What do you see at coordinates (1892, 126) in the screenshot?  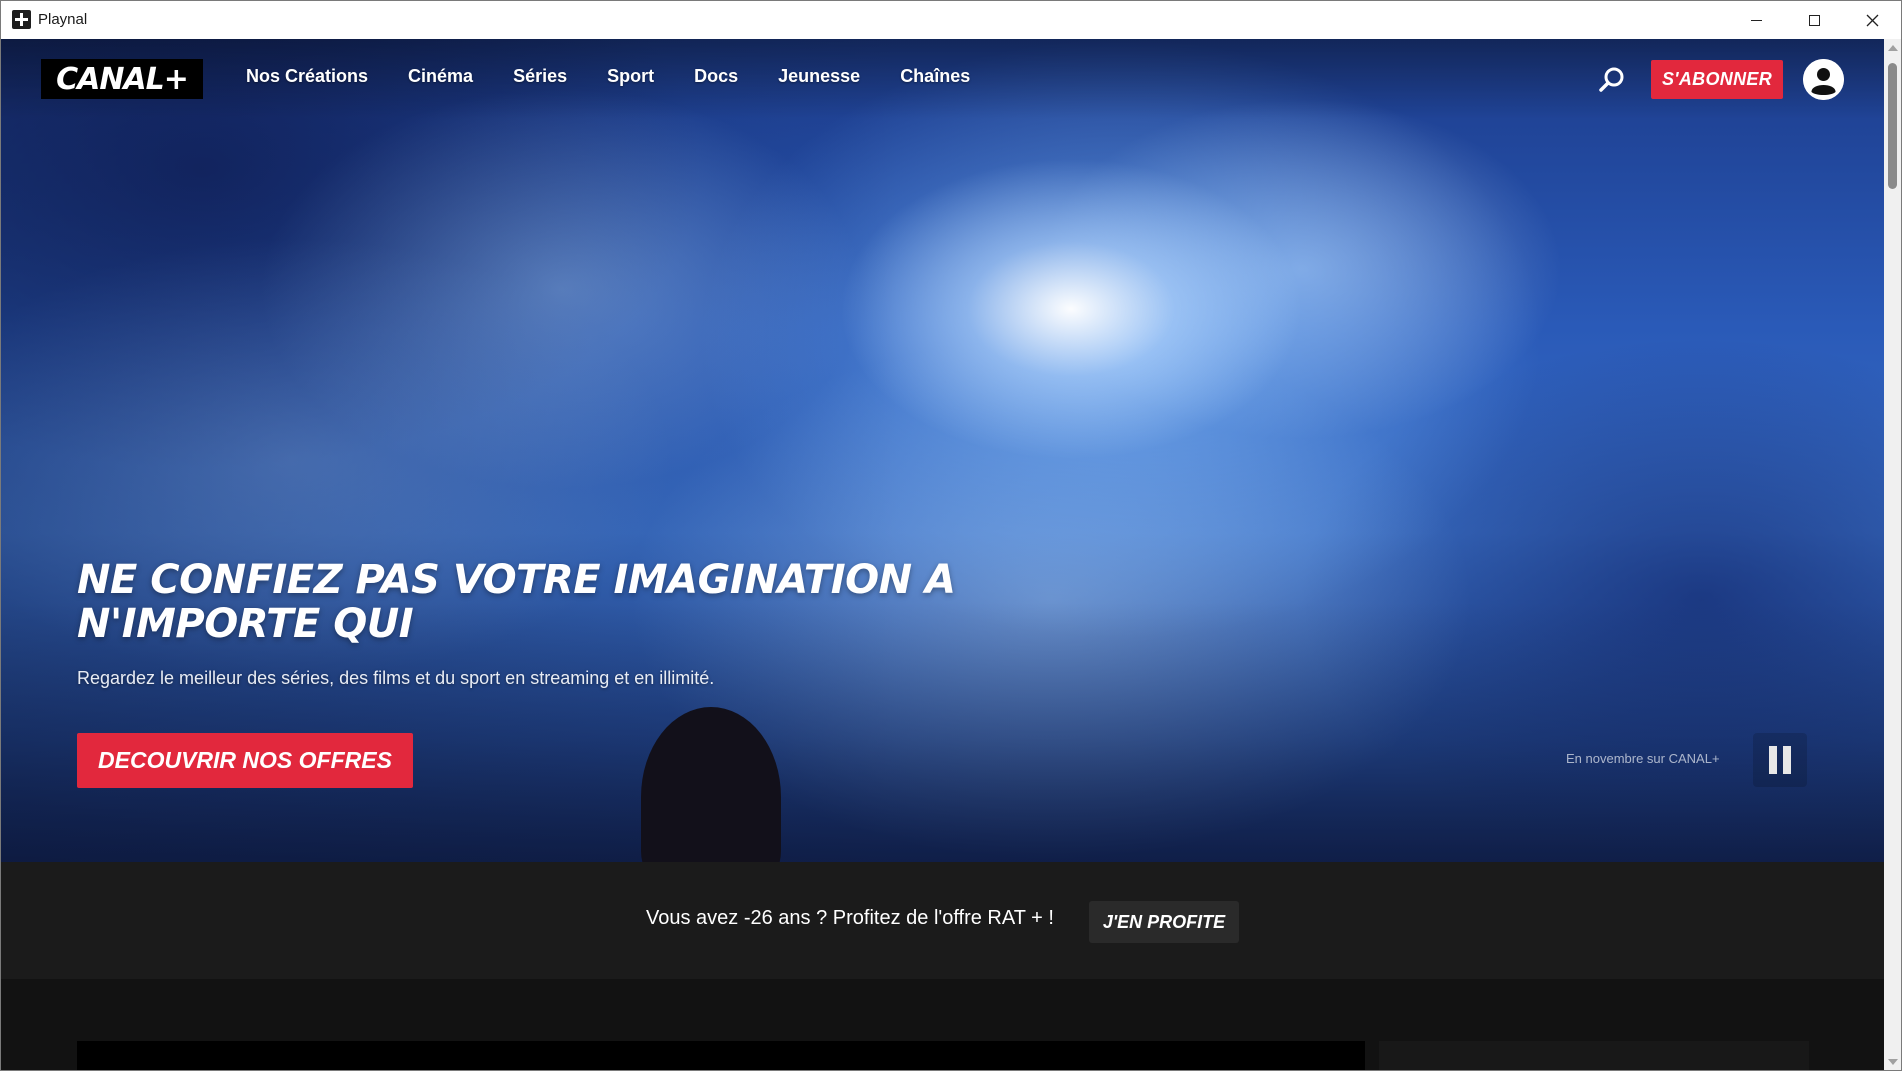 I see `scroll-thumb` at bounding box center [1892, 126].